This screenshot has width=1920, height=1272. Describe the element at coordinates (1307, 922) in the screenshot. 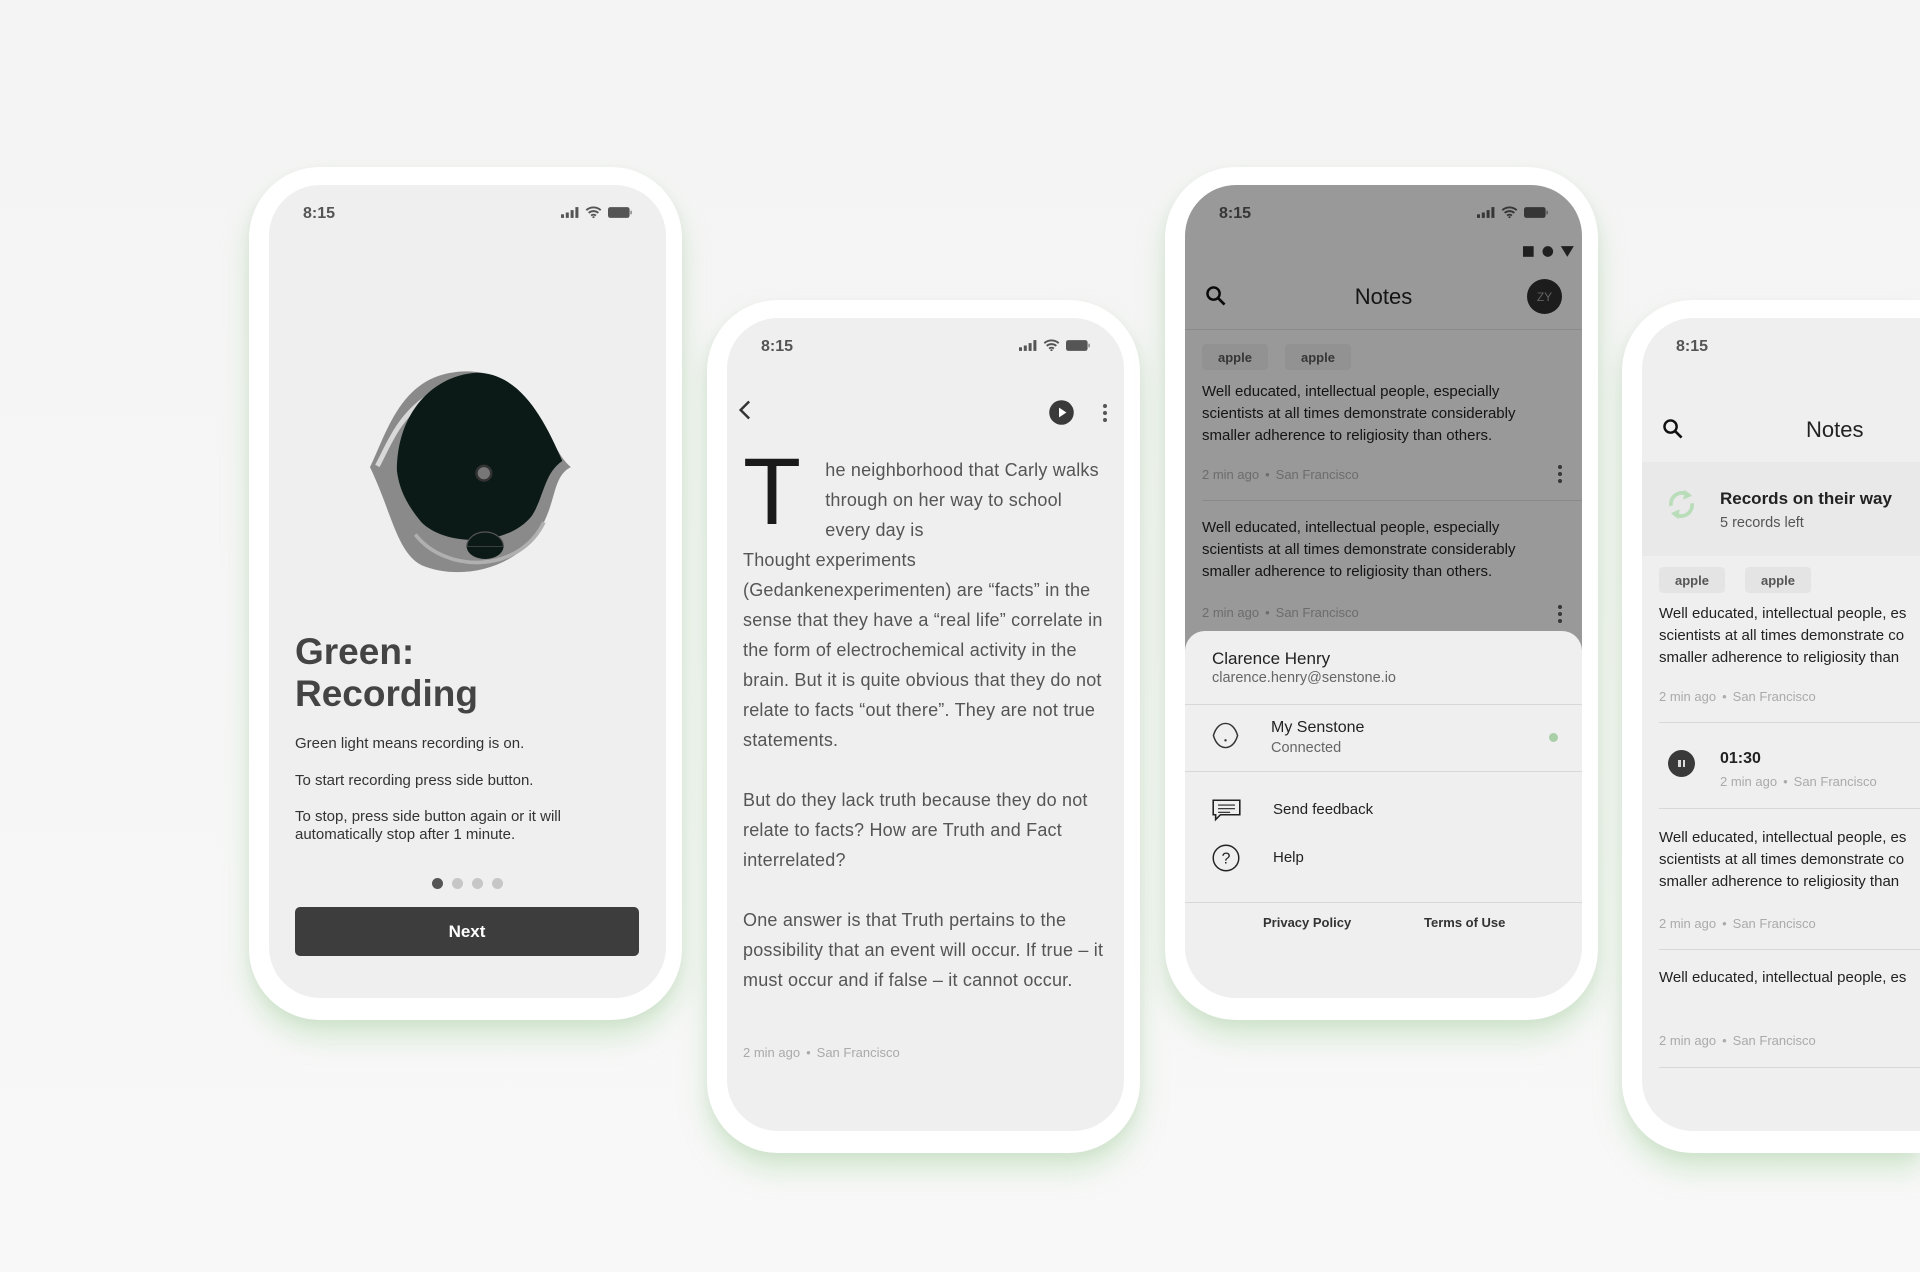

I see `privacy-policy-link: Privacy Policy` at that location.